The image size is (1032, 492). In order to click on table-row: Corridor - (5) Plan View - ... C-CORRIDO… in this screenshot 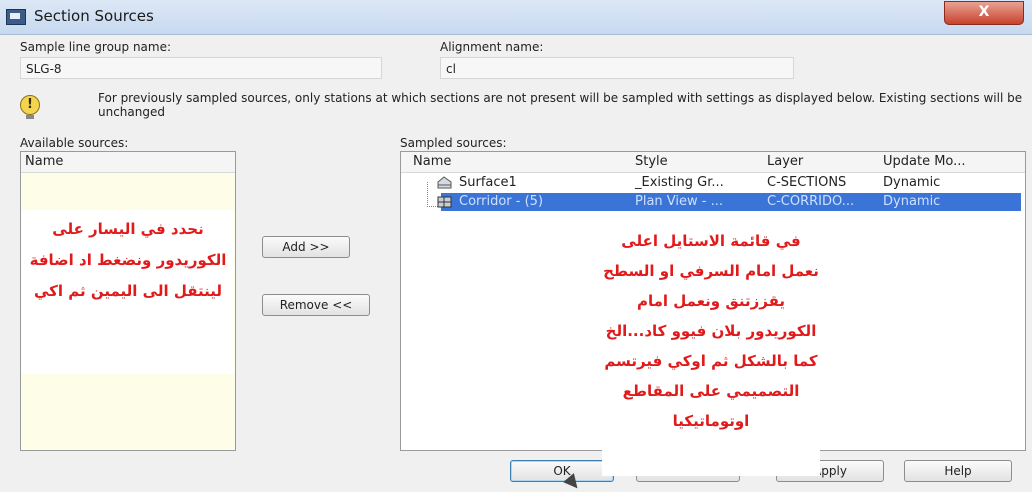, I will do `click(729, 202)`.